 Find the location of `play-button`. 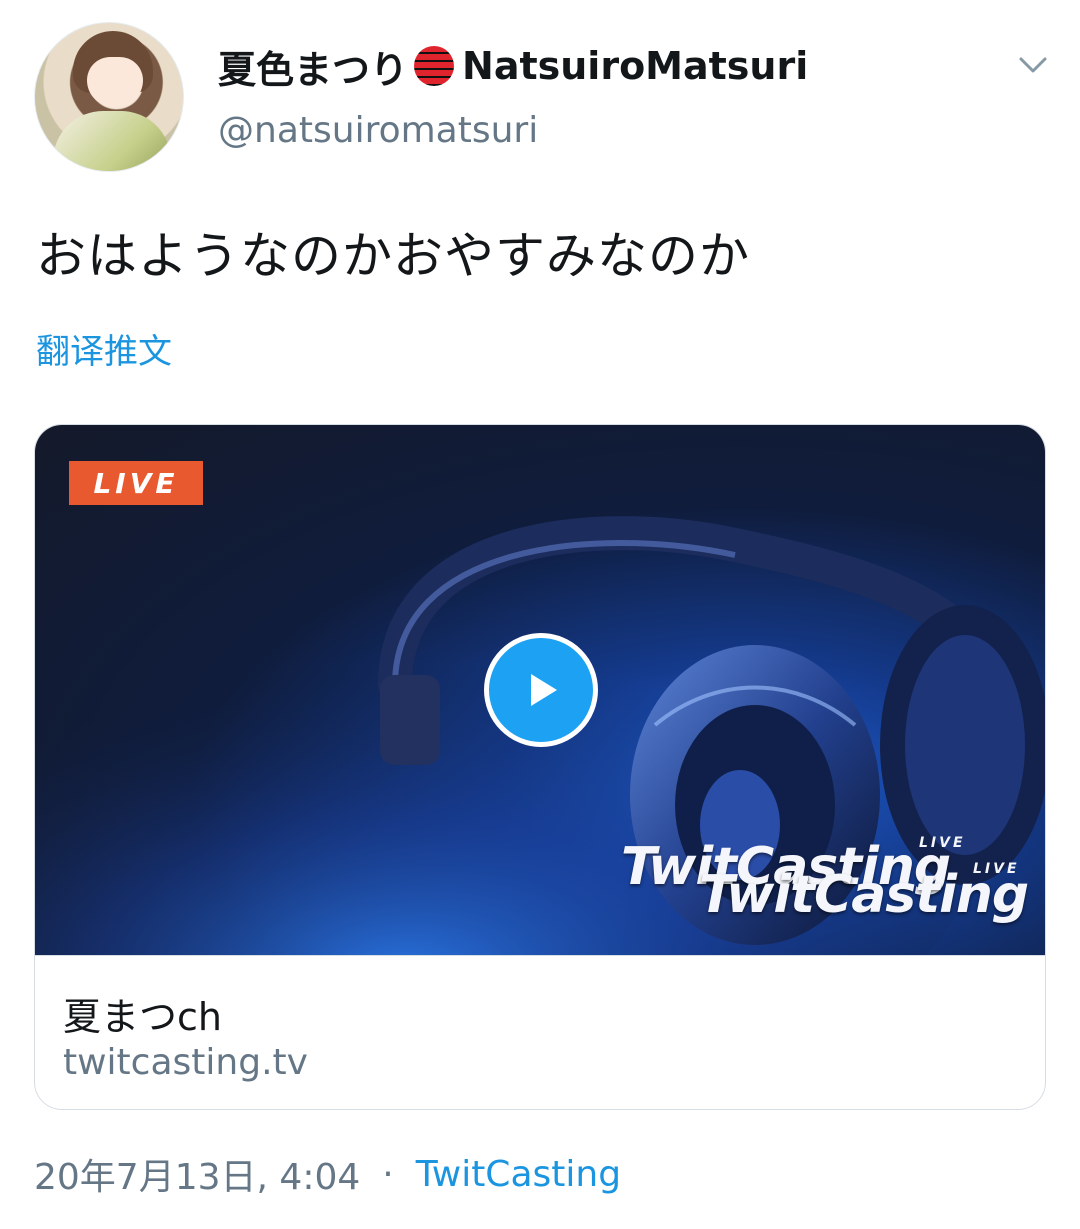

play-button is located at coordinates (541, 690).